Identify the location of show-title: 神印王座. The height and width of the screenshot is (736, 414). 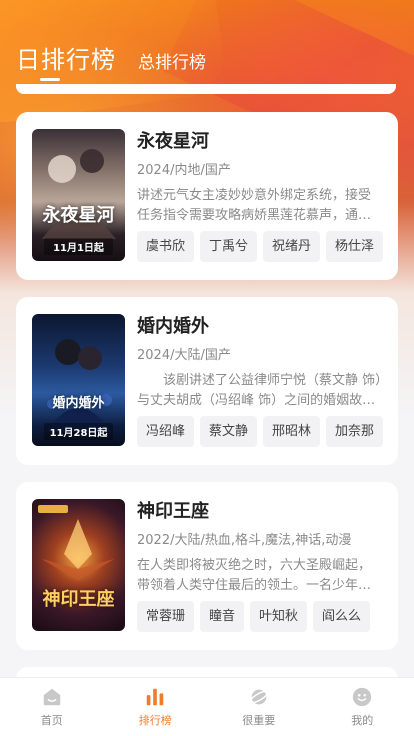
(259, 512).